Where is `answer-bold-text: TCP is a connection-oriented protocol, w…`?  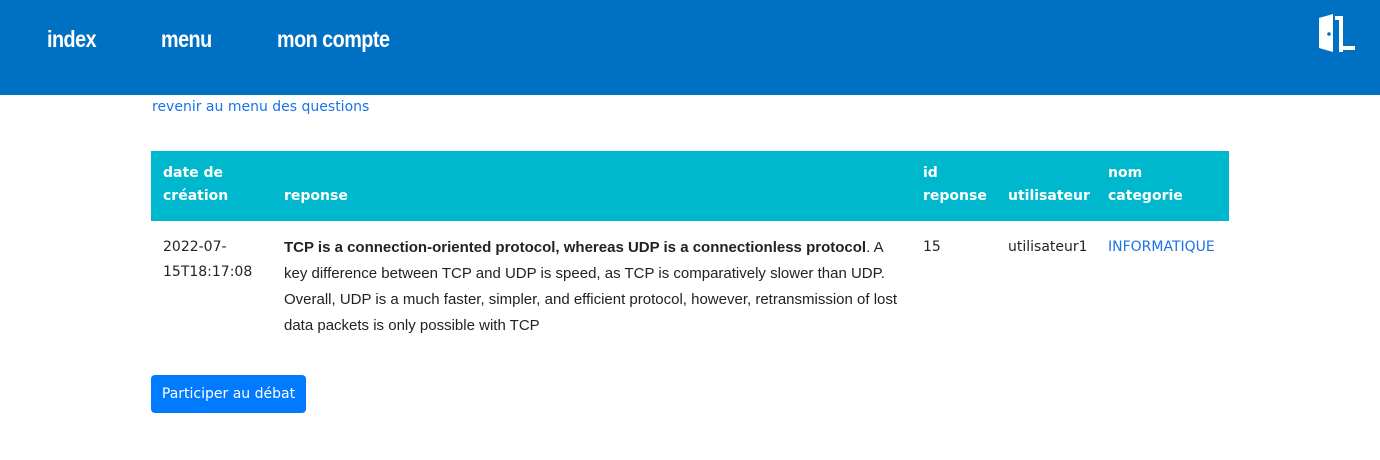 answer-bold-text: TCP is a connection-oriented protocol, w… is located at coordinates (575, 247).